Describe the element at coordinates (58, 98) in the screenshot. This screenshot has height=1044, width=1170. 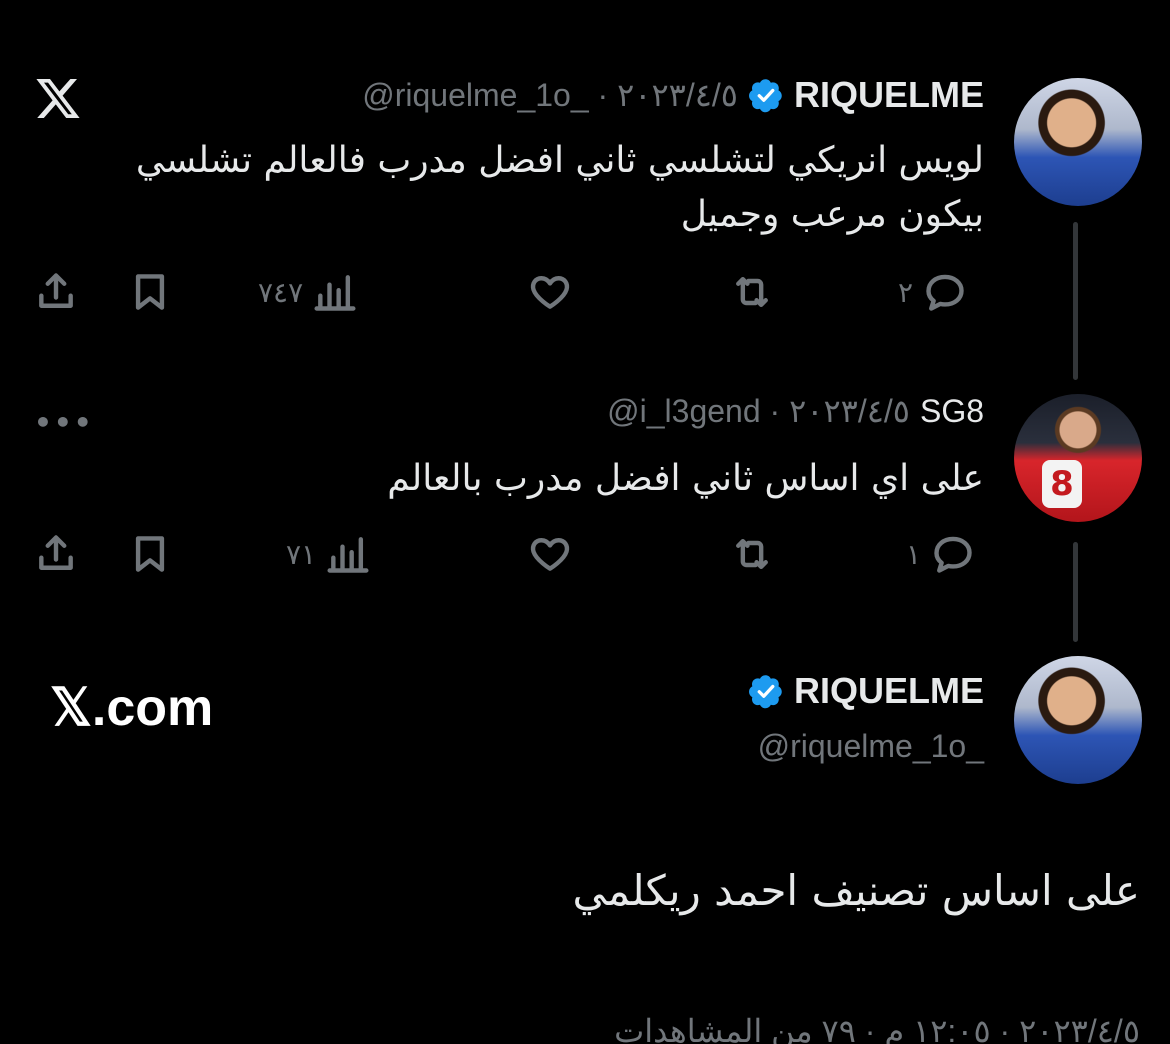
I see `x-logo-icon` at that location.